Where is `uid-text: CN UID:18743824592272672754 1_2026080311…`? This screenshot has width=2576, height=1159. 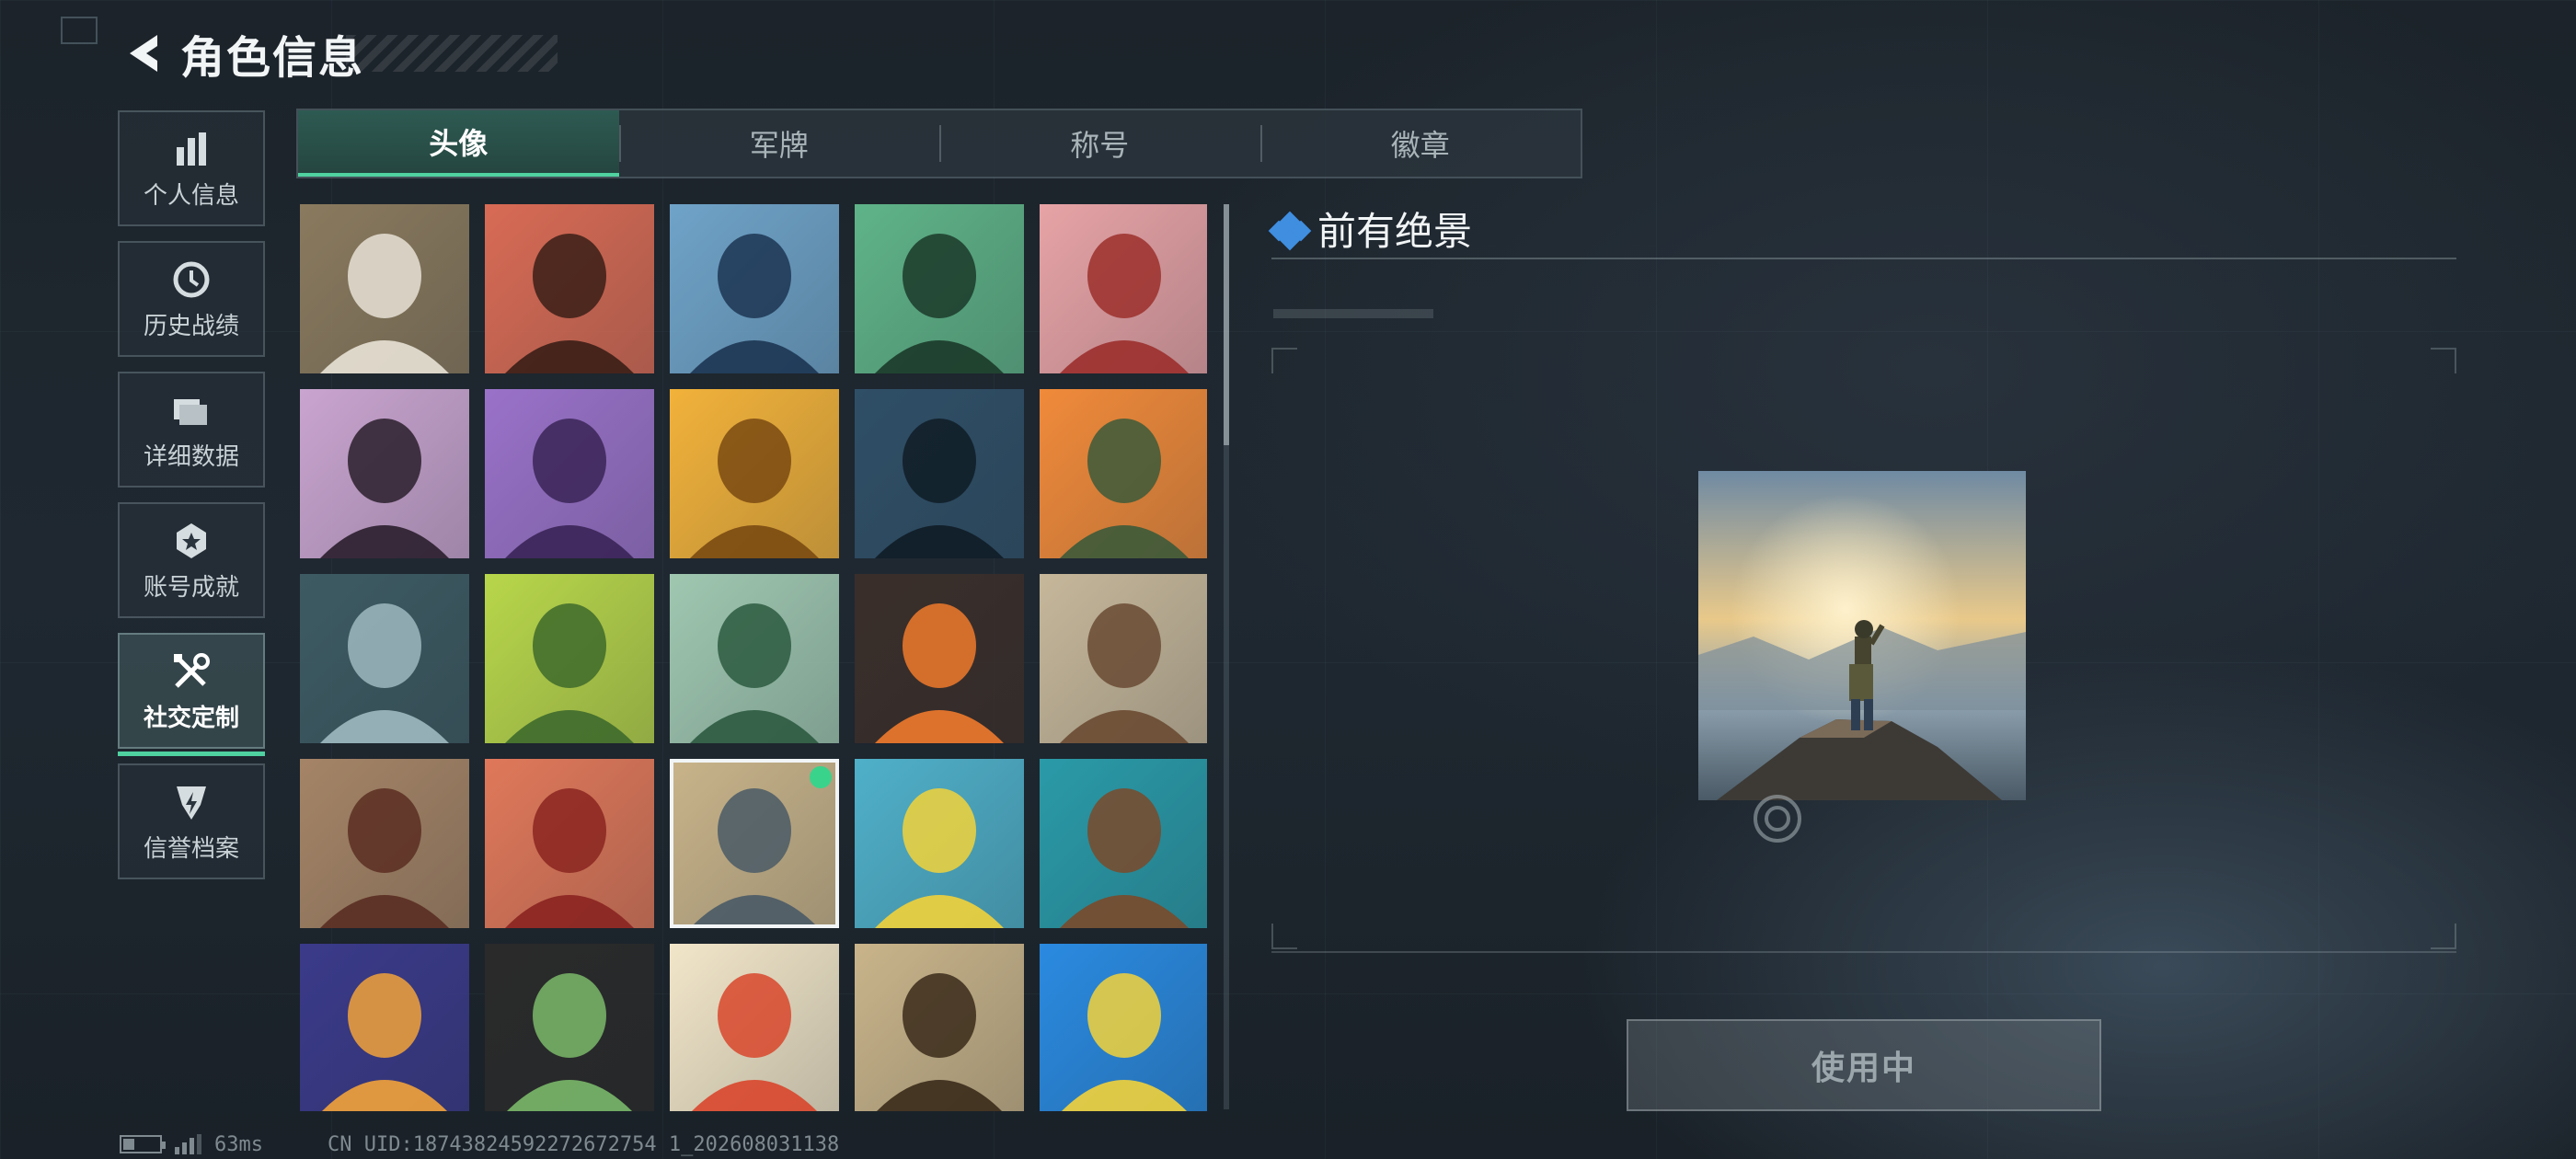
uid-text: CN UID:18743824592272672754 1_2026080311… is located at coordinates (583, 1144).